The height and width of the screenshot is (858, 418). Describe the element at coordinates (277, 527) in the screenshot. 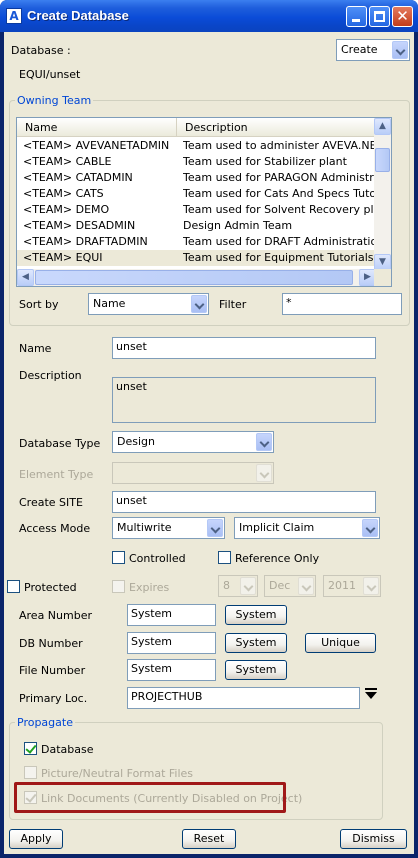

I see `claim-value: Implicit Claim` at that location.